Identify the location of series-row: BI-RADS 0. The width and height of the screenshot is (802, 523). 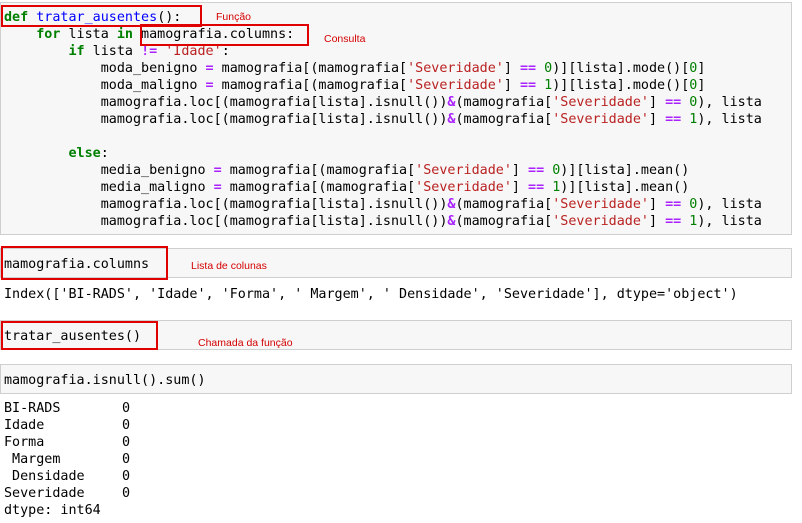
(67, 408).